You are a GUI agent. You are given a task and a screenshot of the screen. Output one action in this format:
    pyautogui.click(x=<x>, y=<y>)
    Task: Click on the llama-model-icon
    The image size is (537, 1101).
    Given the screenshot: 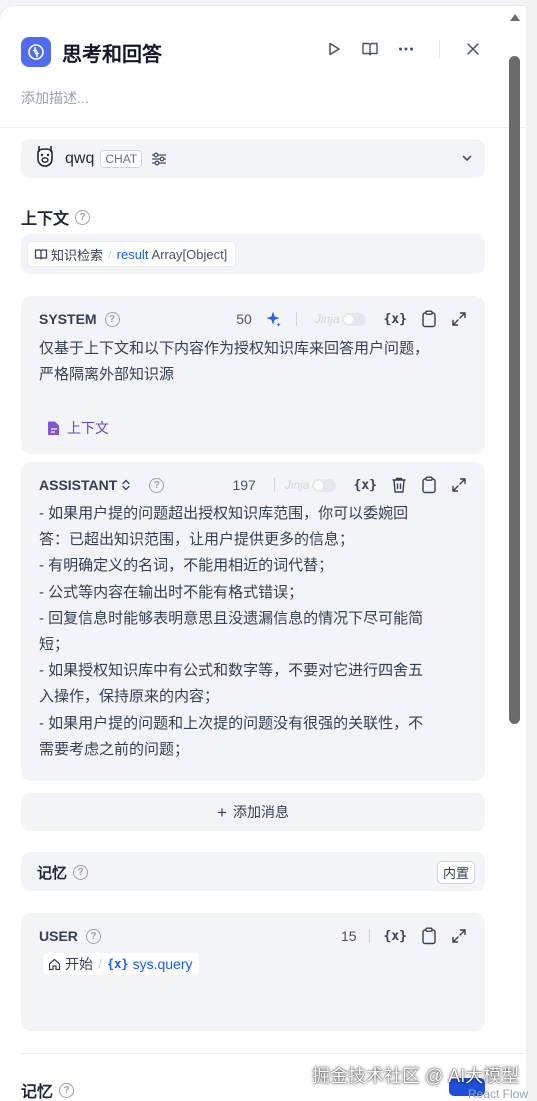 What is the action you would take?
    pyautogui.click(x=45, y=158)
    